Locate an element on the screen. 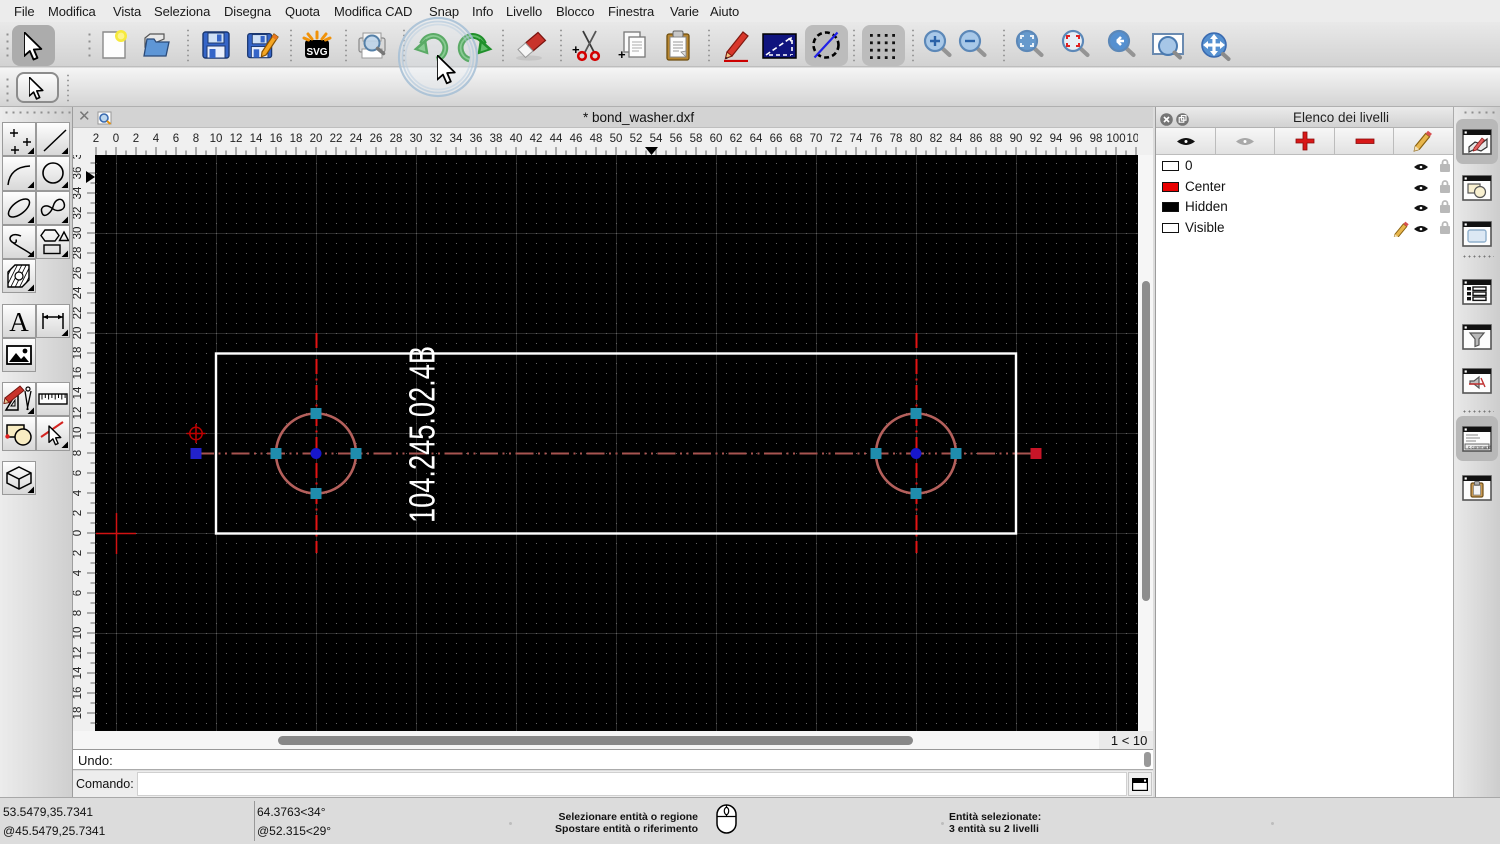 The image size is (1500, 844). svg-text: 64 is located at coordinates (756, 139).